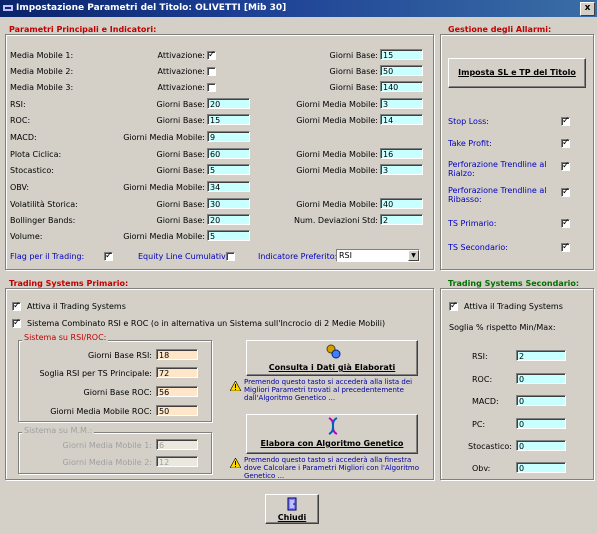 The height and width of the screenshot is (534, 597). I want to click on bb-gb-label: Giorni Base:, so click(180, 220).